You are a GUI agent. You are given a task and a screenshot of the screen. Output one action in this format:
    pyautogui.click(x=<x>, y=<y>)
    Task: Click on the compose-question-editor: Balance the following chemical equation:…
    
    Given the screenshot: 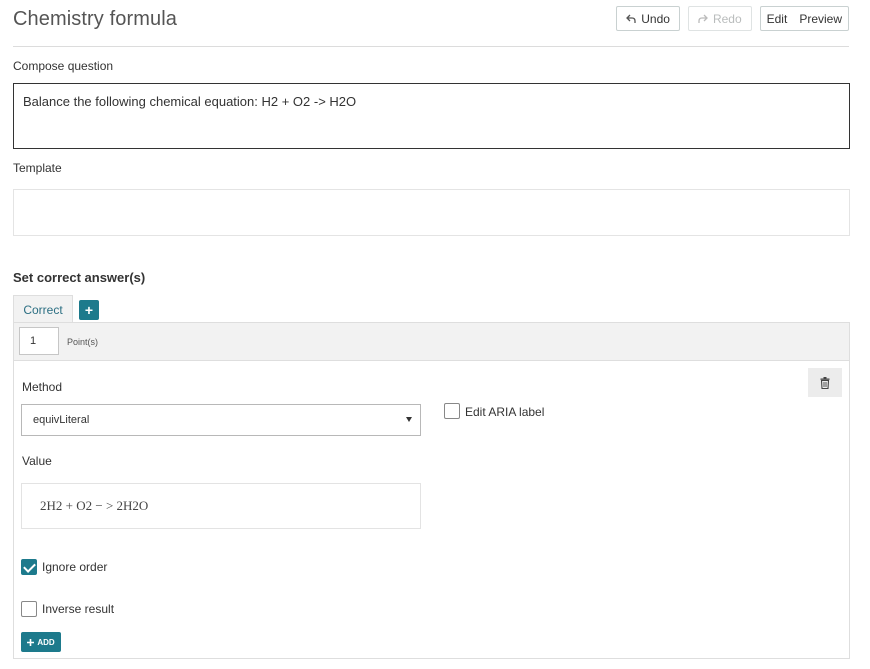 What is the action you would take?
    pyautogui.click(x=431, y=116)
    